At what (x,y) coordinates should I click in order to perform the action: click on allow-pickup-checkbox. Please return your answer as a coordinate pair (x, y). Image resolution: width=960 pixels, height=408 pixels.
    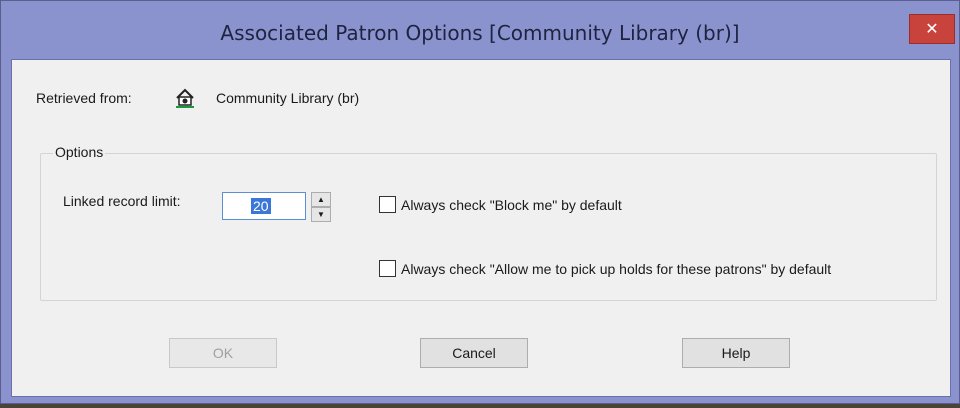
    Looking at the image, I should click on (387, 268).